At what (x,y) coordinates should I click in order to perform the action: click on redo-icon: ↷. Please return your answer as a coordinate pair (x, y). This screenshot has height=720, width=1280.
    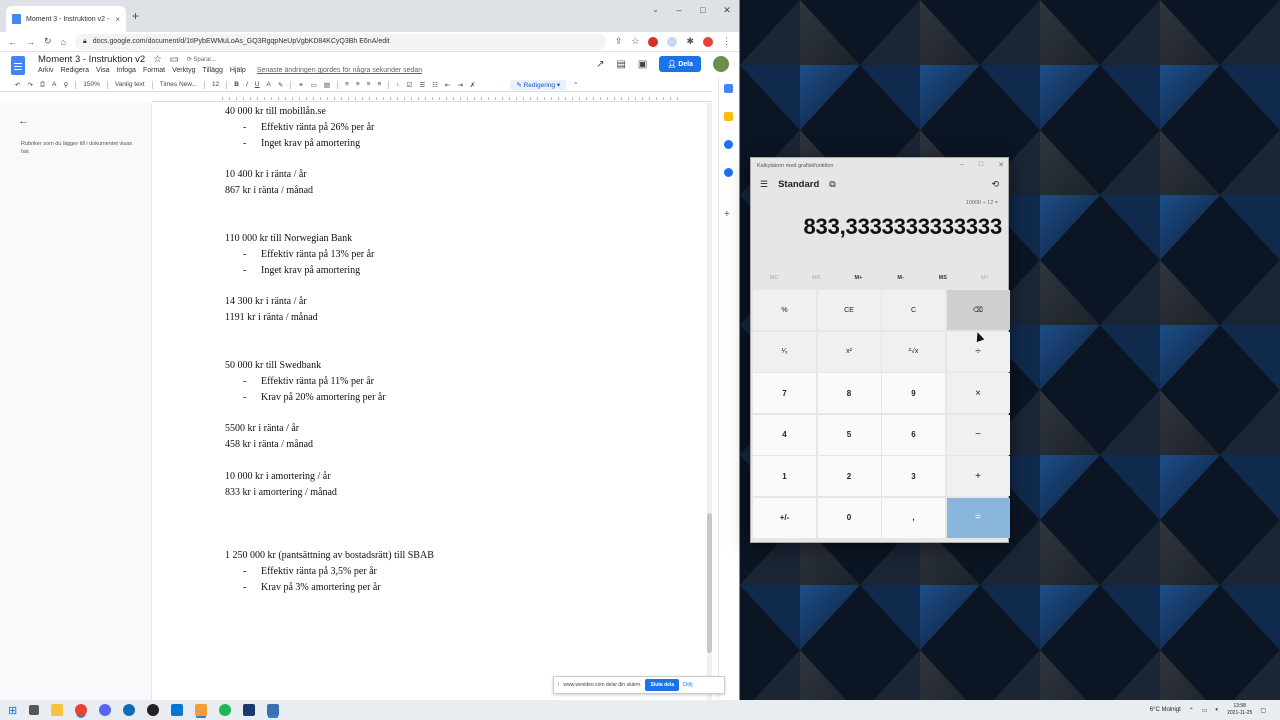
    Looking at the image, I should click on (29, 85).